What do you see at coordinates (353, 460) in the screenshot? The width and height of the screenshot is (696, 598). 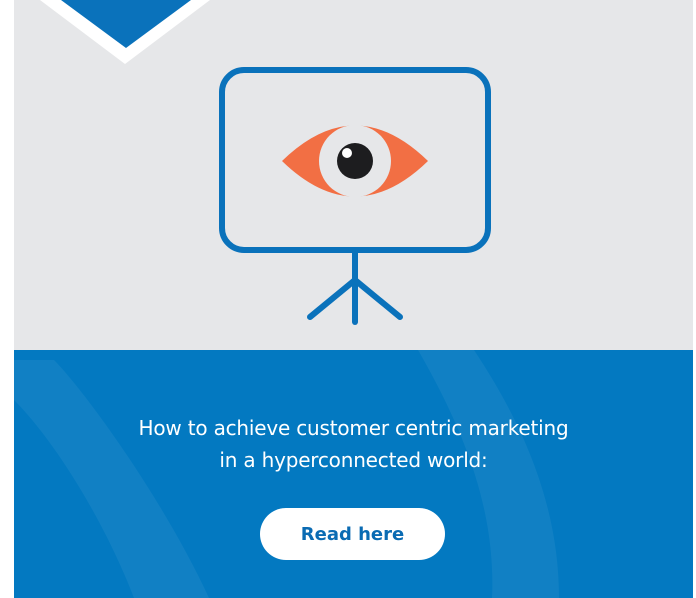 I see `headline-line-2: in a hyperconnected world:` at bounding box center [353, 460].